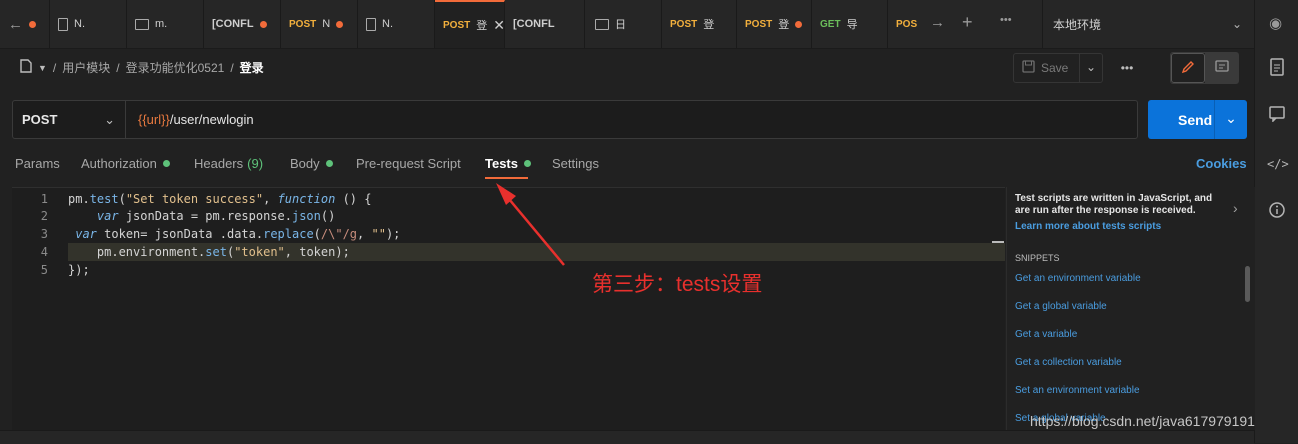 The height and width of the screenshot is (444, 1298). I want to click on more-options-button: •••, so click(1127, 68).